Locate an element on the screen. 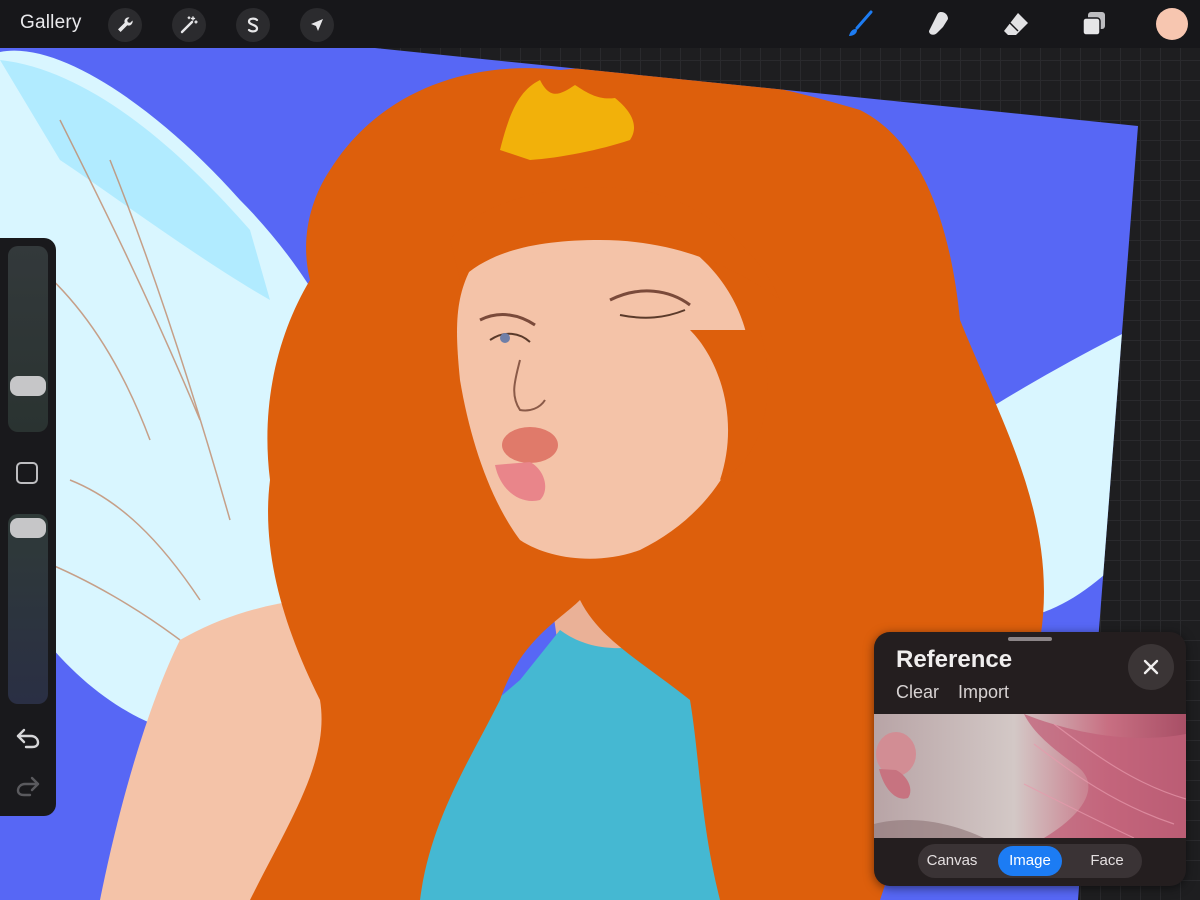 The height and width of the screenshot is (900, 1200). top-toolbar: Gallery is located at coordinates (600, 24).